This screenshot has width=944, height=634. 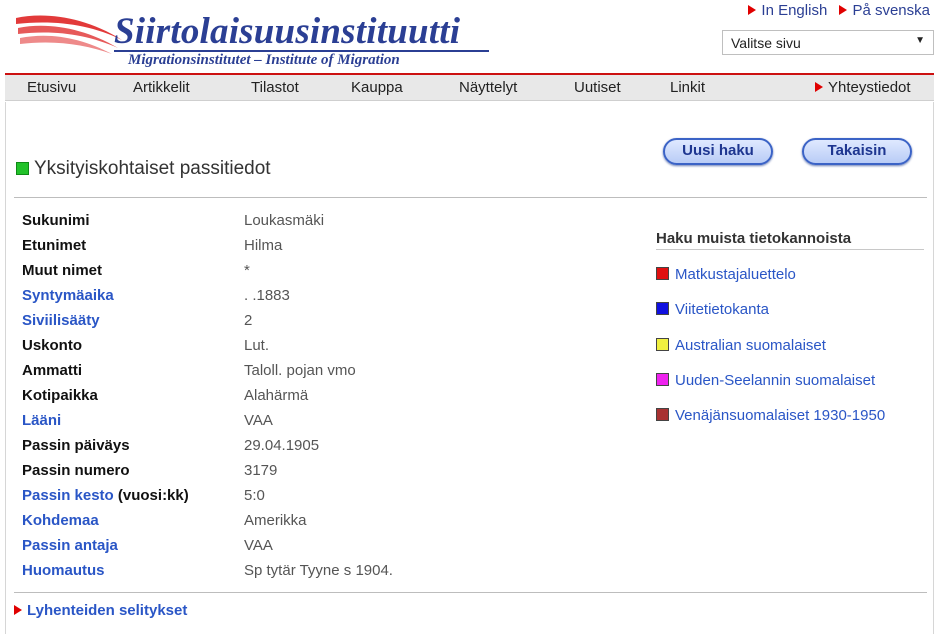 I want to click on page-title: Yksityiskohtaiset passitiedot, so click(x=143, y=169).